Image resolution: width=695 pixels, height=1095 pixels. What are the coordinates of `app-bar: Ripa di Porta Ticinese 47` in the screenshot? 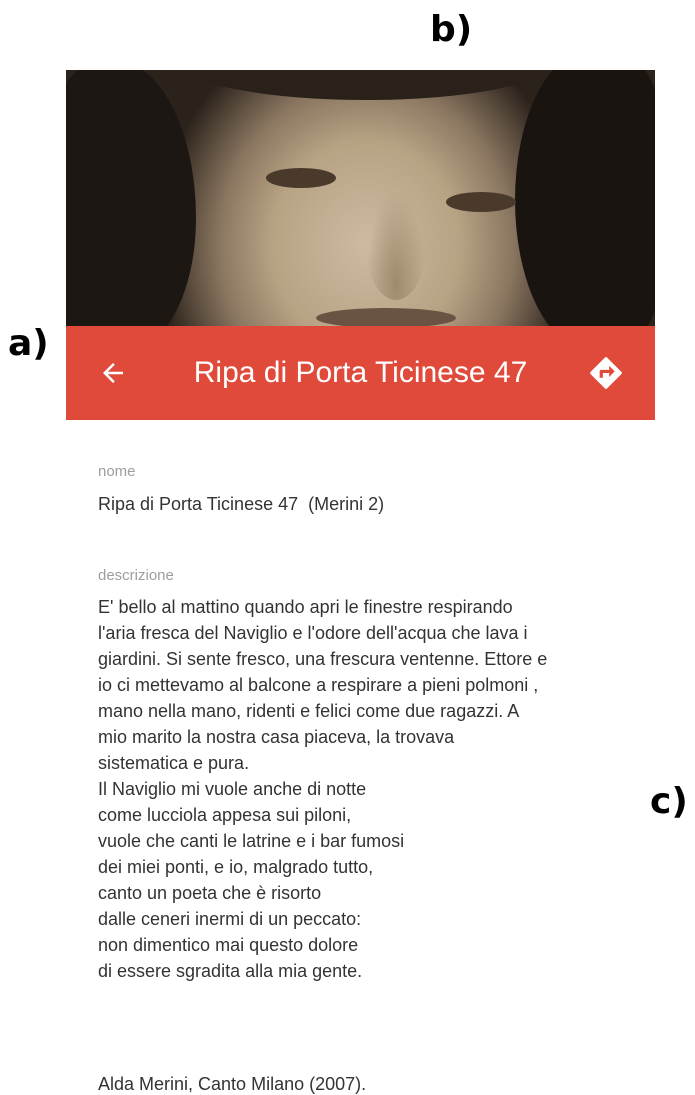 It's located at (360, 373).